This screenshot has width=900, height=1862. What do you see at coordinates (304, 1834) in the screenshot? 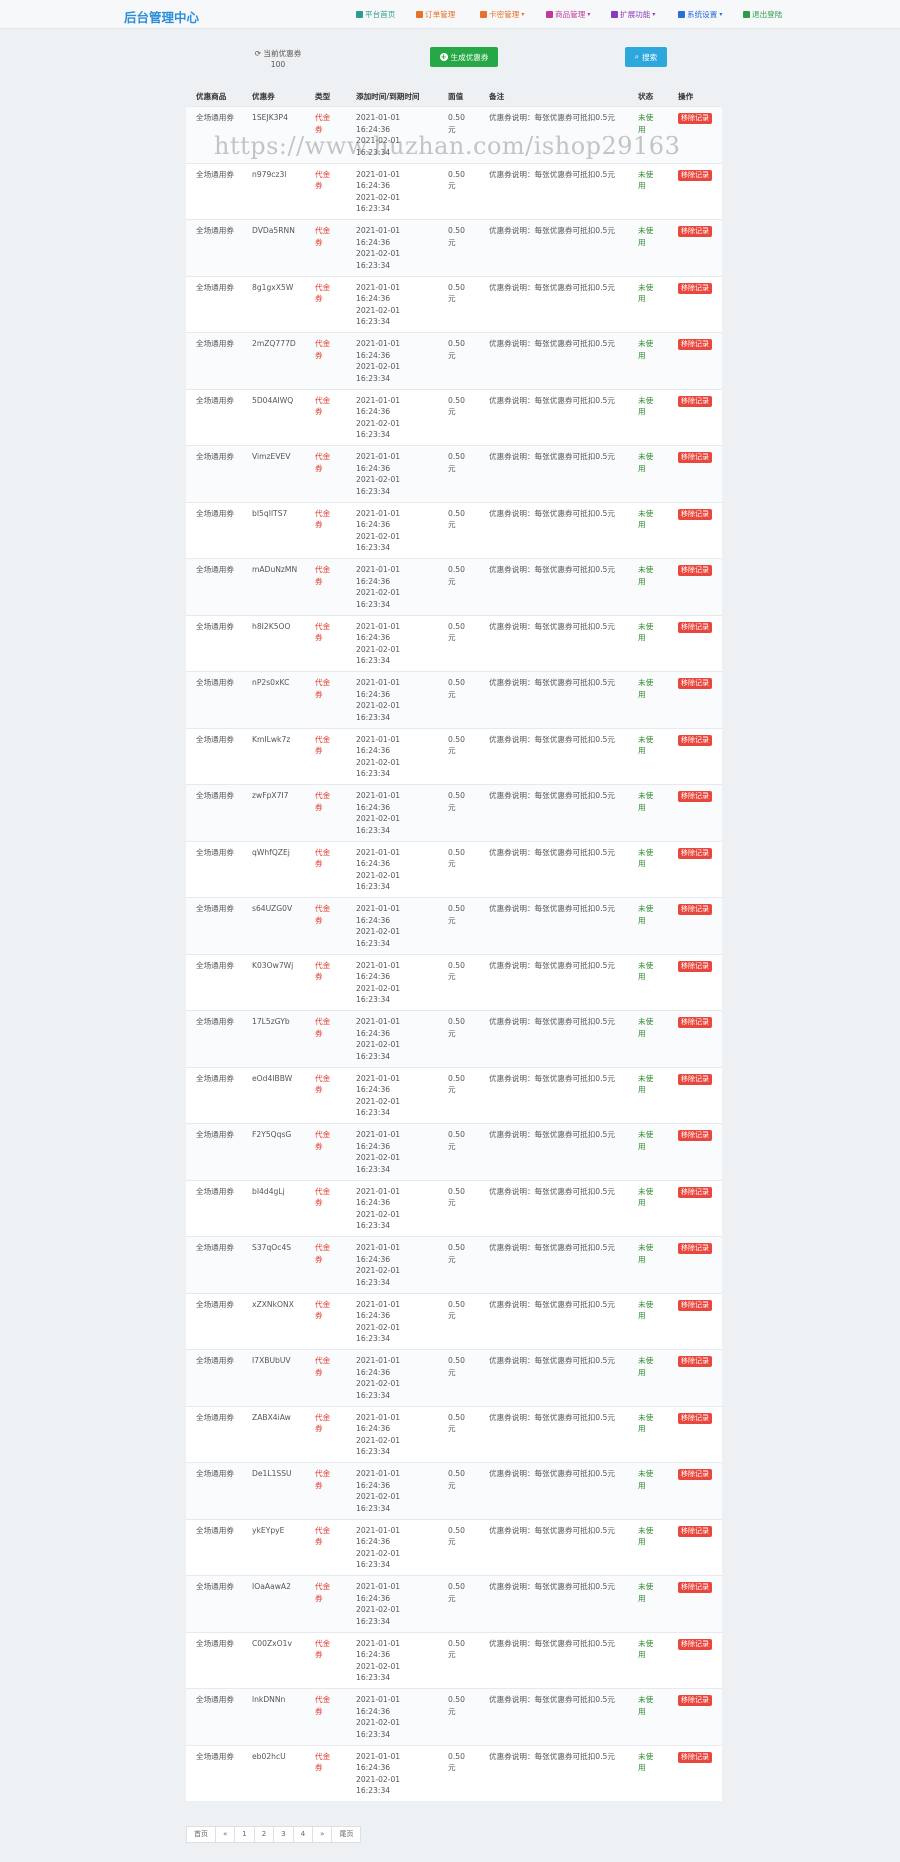
I see `page-link: 4` at bounding box center [304, 1834].